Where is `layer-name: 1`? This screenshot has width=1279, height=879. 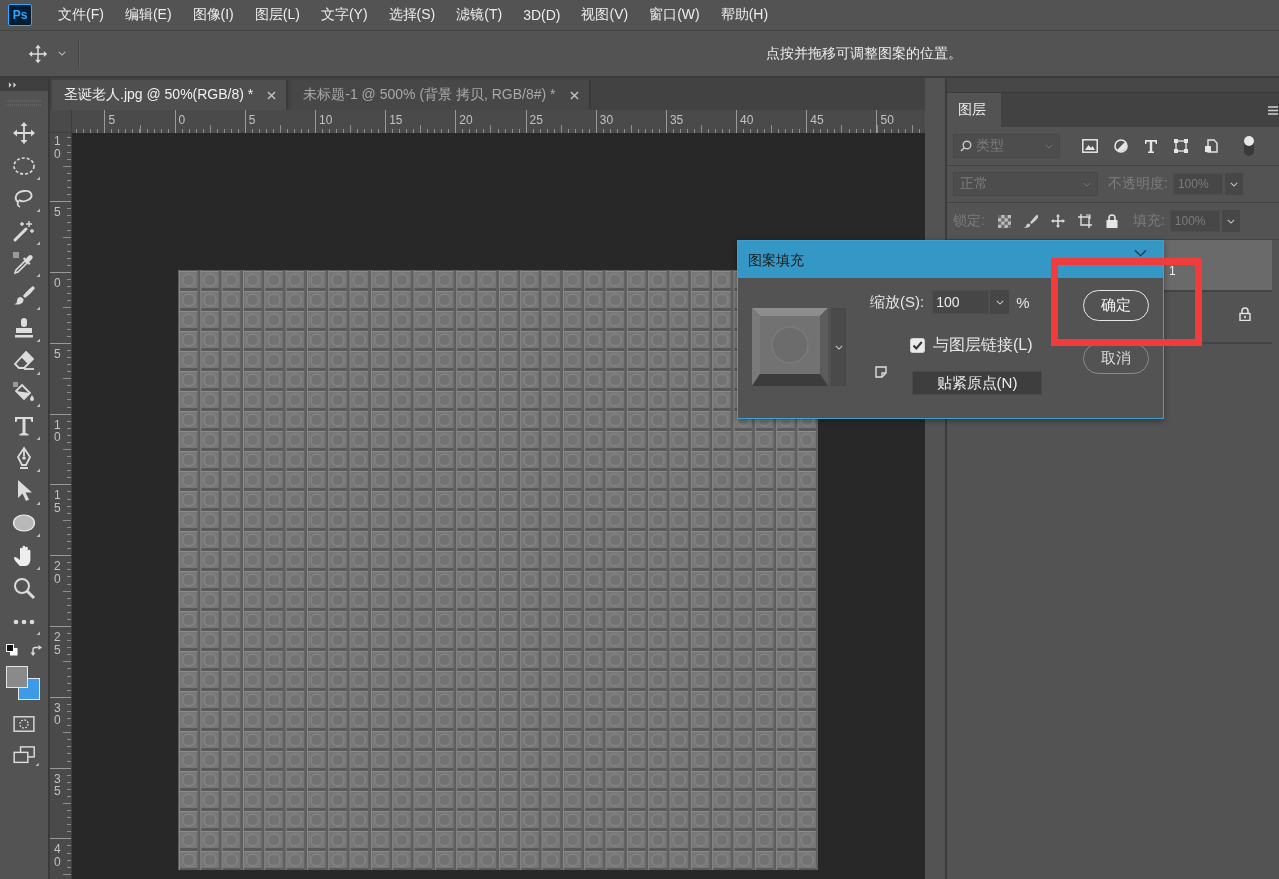 layer-name: 1 is located at coordinates (1172, 271).